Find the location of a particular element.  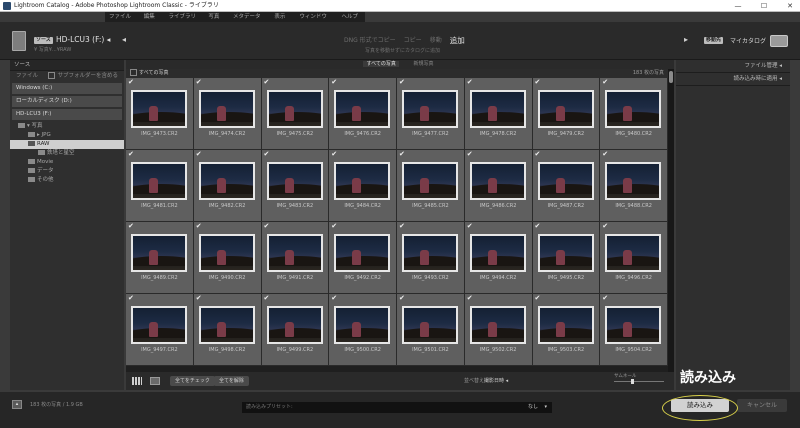

volume-windows-c: Windows (C:) is located at coordinates (67, 88).